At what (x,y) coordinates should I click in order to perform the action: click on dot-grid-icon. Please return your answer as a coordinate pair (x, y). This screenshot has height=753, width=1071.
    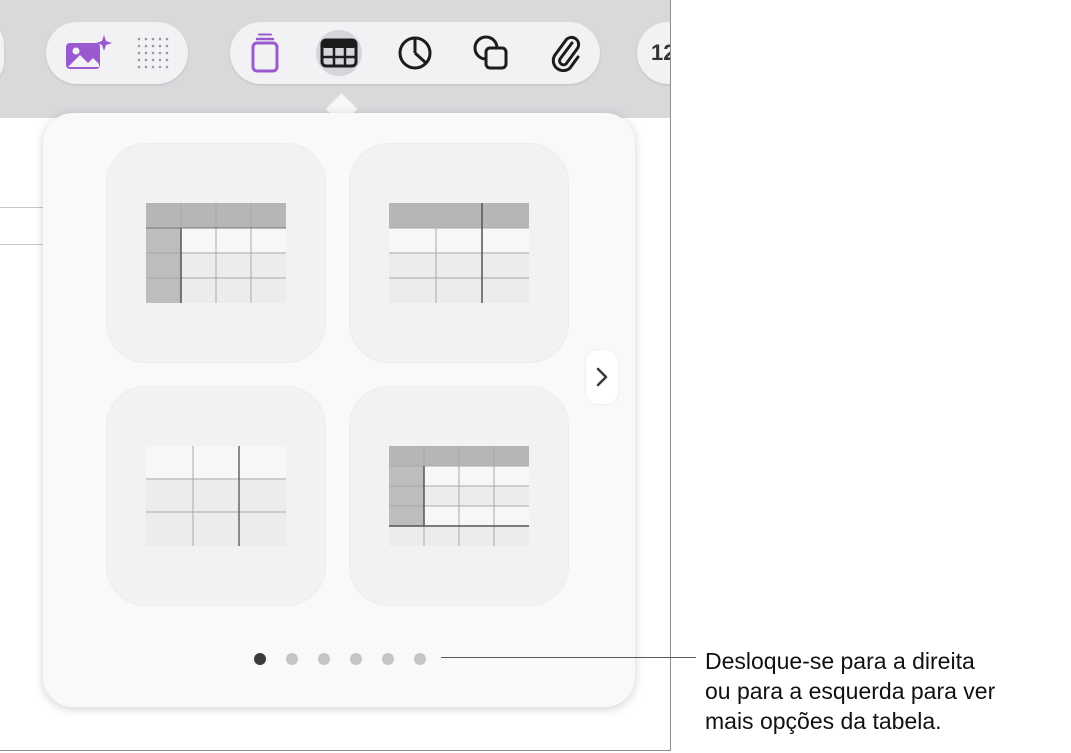
    Looking at the image, I should click on (153, 53).